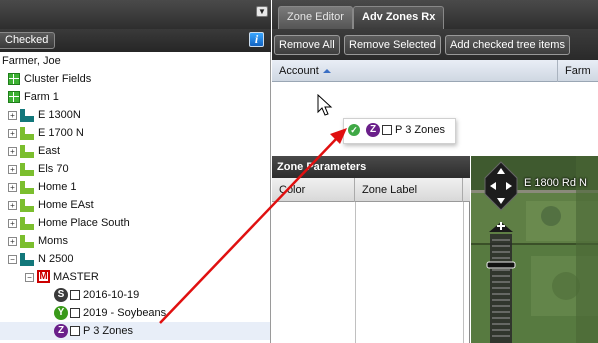 Image resolution: width=598 pixels, height=343 pixels. I want to click on info-icon: i, so click(256, 39).